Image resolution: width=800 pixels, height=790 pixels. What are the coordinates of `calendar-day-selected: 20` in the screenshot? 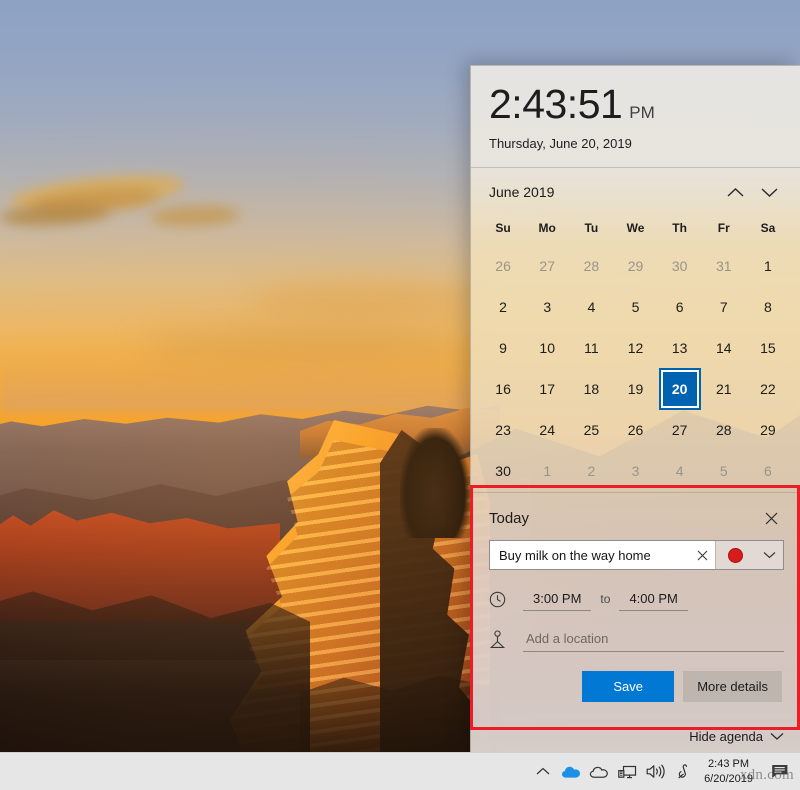 It's located at (680, 389).